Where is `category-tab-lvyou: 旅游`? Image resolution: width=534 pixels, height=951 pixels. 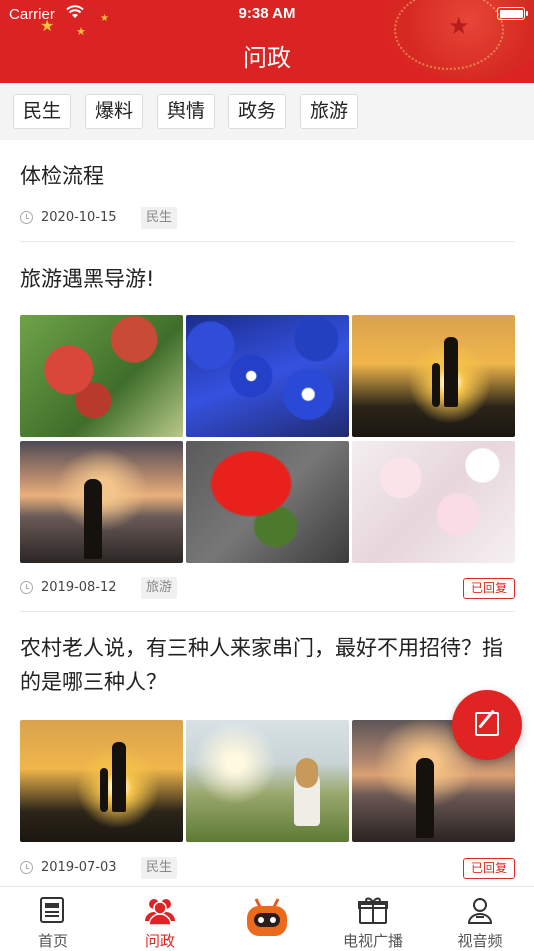 category-tab-lvyou: 旅游 is located at coordinates (329, 111).